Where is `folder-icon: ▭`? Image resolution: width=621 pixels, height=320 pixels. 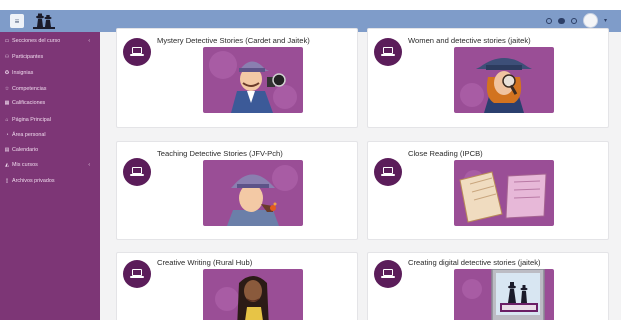 folder-icon: ▭ is located at coordinates (7, 41).